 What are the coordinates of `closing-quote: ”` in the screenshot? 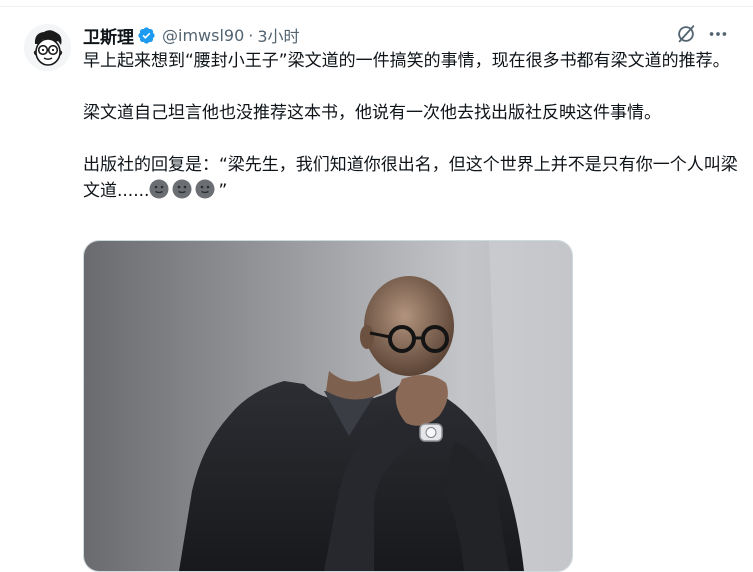 It's located at (223, 191).